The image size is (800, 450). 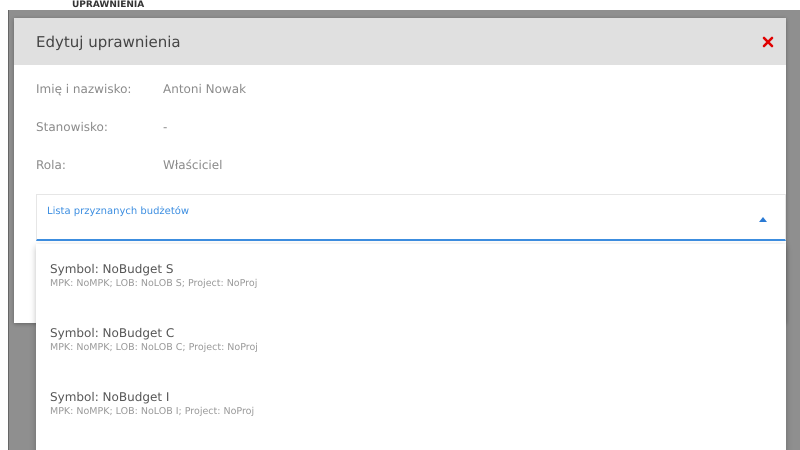 What do you see at coordinates (768, 42) in the screenshot?
I see `close-icon` at bounding box center [768, 42].